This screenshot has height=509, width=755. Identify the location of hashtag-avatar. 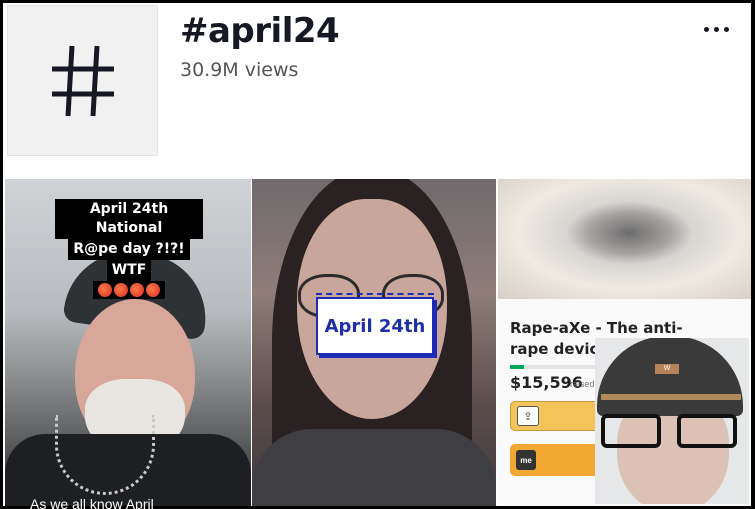
(82, 80).